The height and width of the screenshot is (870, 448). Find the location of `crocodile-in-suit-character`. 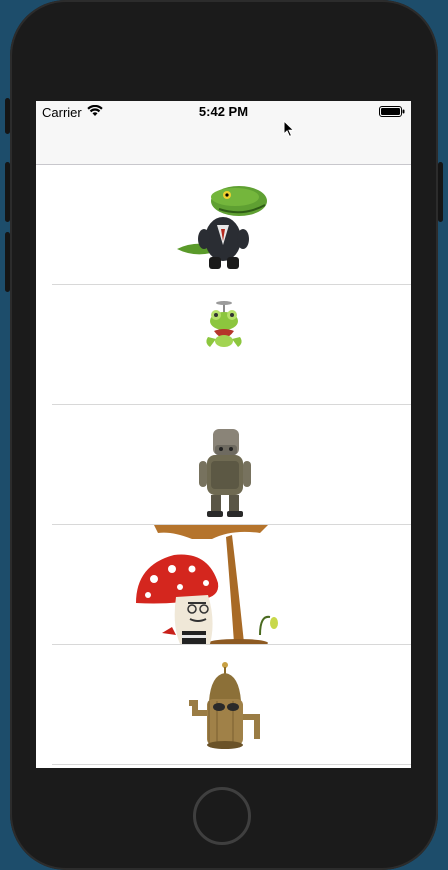

crocodile-in-suit-character is located at coordinates (222, 227).